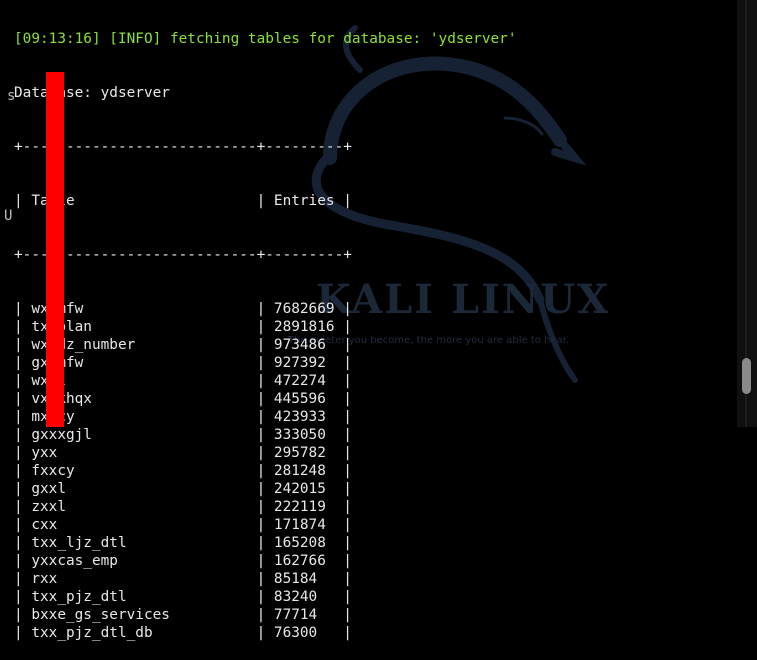 The width and height of the screenshot is (757, 660). Describe the element at coordinates (304, 309) in the screenshot. I see `entries-cell: 7682669` at that location.